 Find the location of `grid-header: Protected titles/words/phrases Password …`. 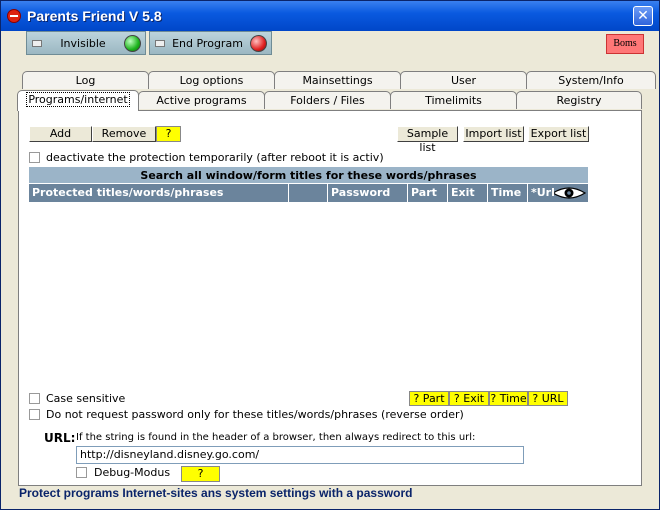

grid-header: Protected titles/words/phrases Password … is located at coordinates (308, 193).